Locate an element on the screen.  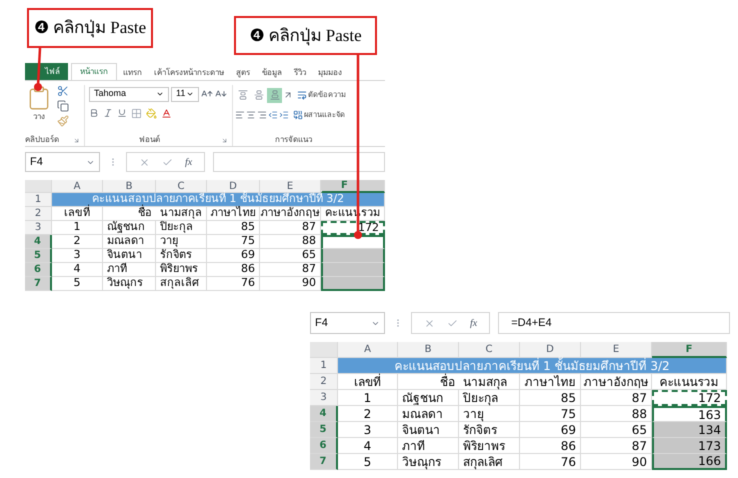
ribbon-tab: หน้าแรก is located at coordinates (94, 71).